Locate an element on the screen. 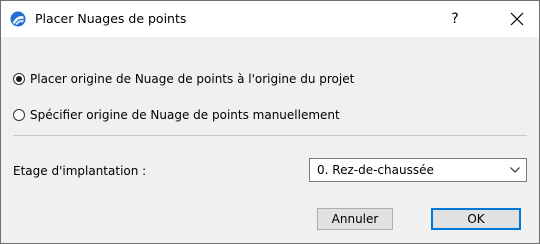 This screenshot has height=244, width=540. title-bar: Placer Nuages de points ? is located at coordinates (270, 19).